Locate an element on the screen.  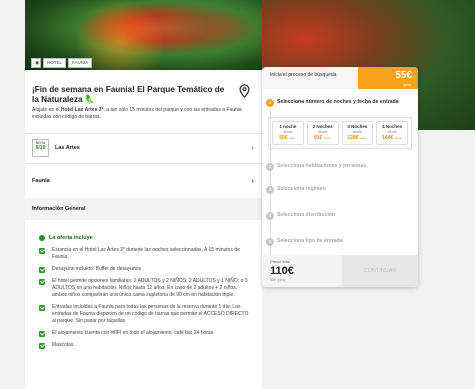
offer-includes-label: La oferta incluye is located at coordinates (71, 238).